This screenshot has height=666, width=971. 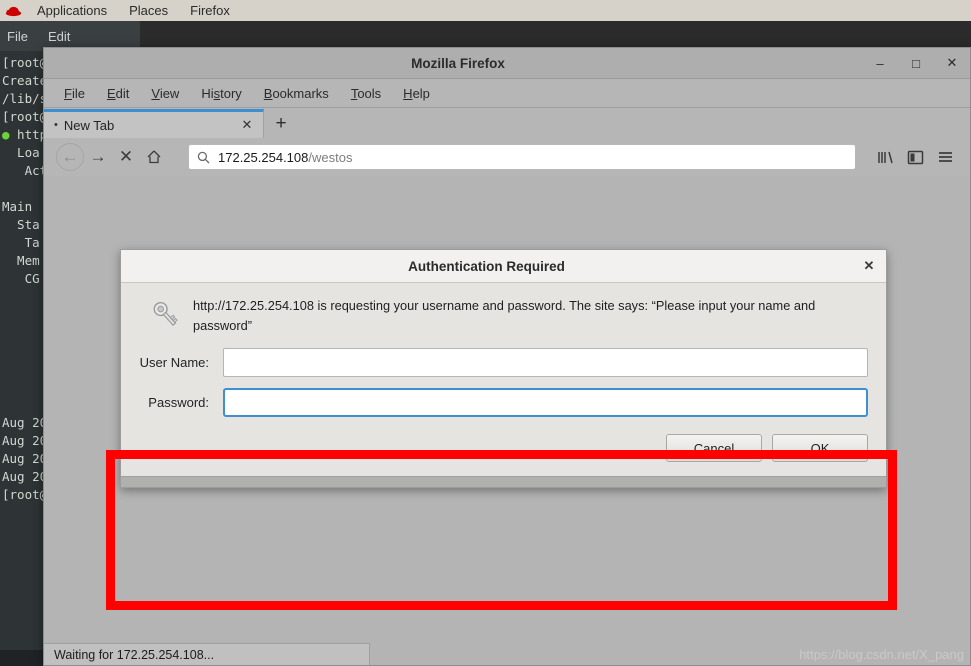 I want to click on menu-item-history: History, so click(x=221, y=93).